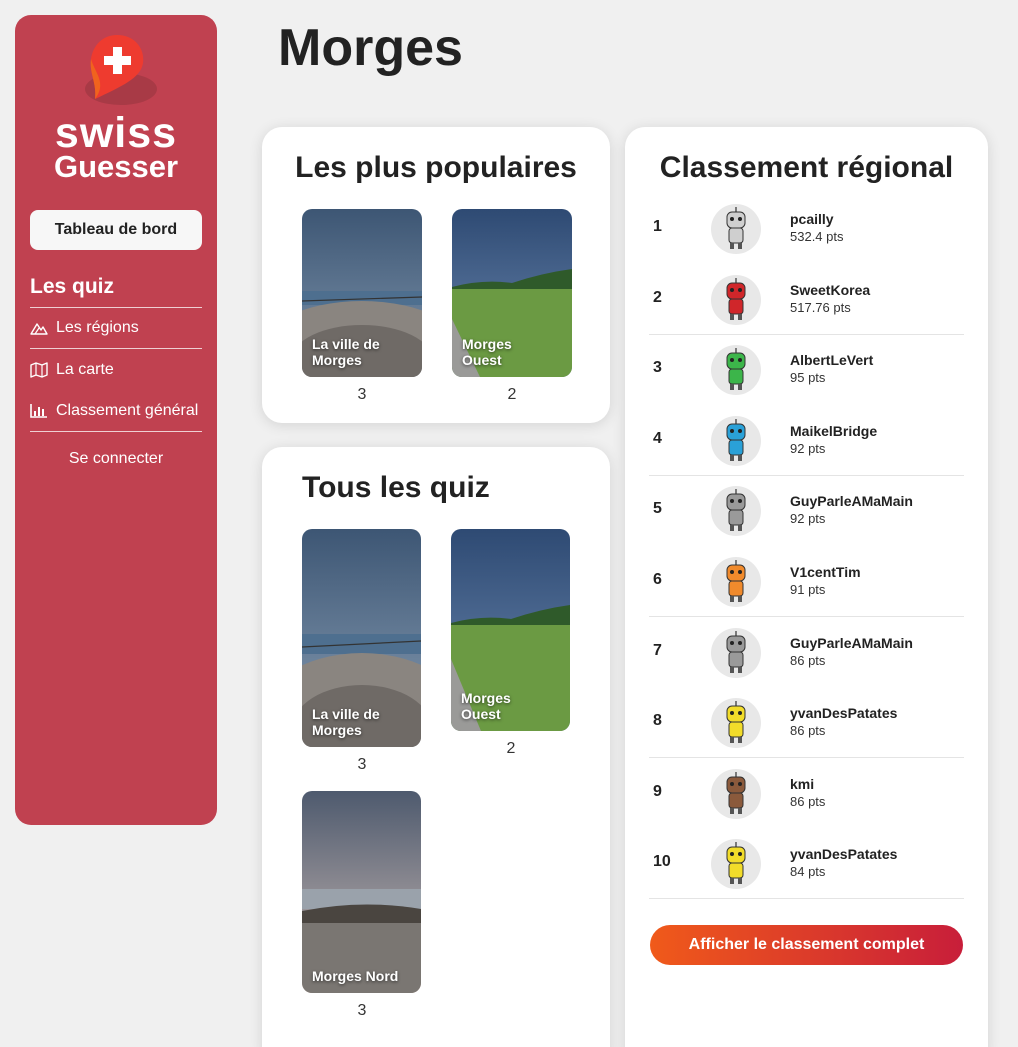  Describe the element at coordinates (657, 368) in the screenshot. I see `rank-number: 3` at that location.